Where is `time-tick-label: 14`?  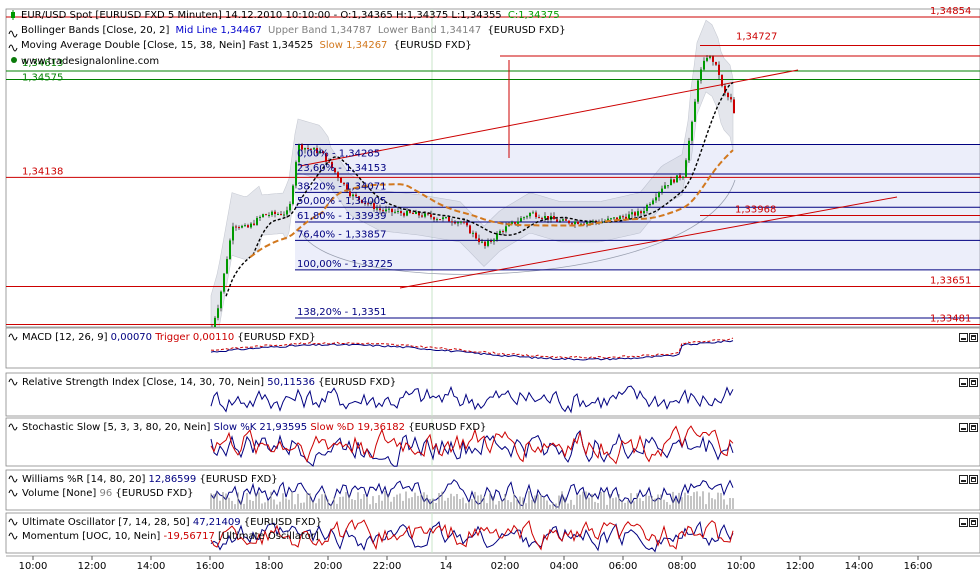
time-tick-label: 14 is located at coordinates (446, 566).